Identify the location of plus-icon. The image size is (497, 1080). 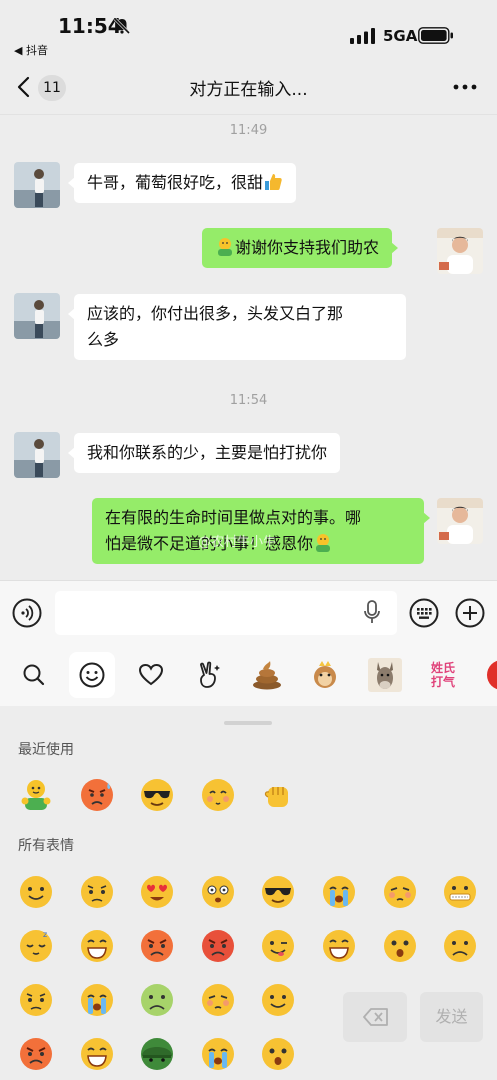
(470, 613).